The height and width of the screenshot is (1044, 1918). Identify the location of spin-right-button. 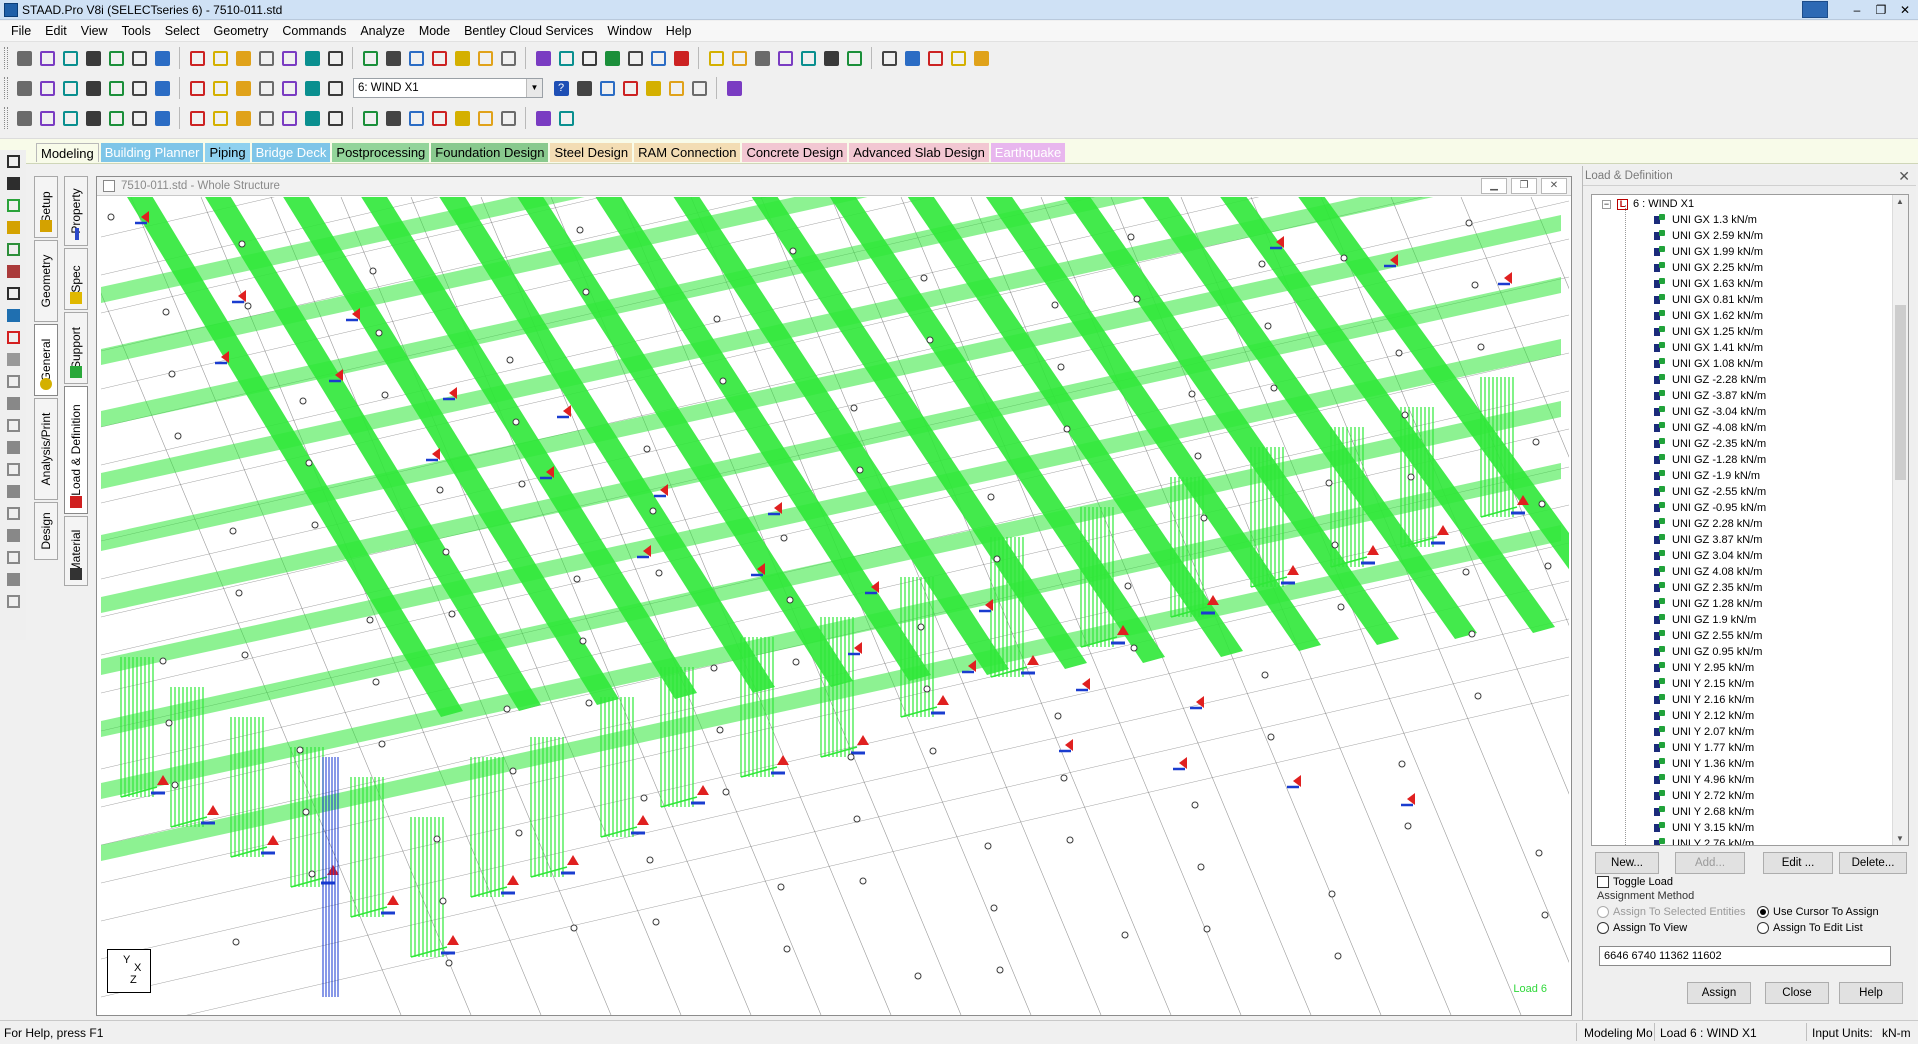
(289, 88).